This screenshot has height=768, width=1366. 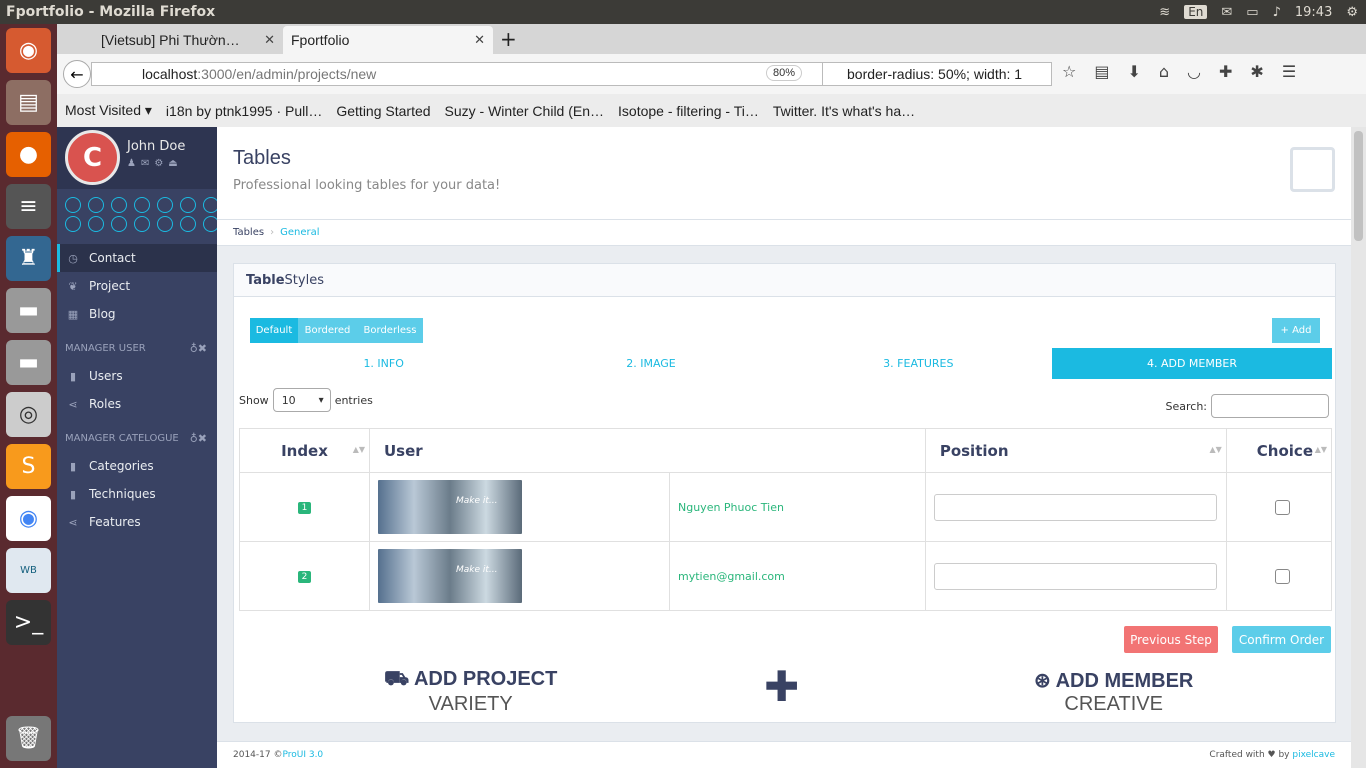 I want to click on footer-link: pixelcave, so click(x=1313, y=755).